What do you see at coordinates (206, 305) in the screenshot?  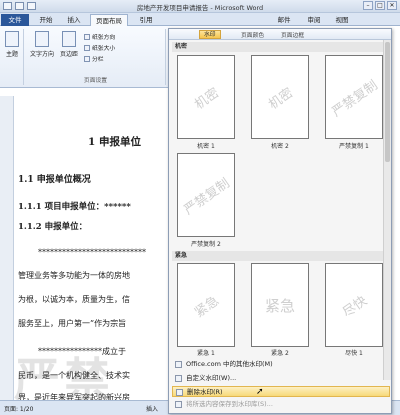 I see `watermark-thumb-urgent-1: 紧急` at bounding box center [206, 305].